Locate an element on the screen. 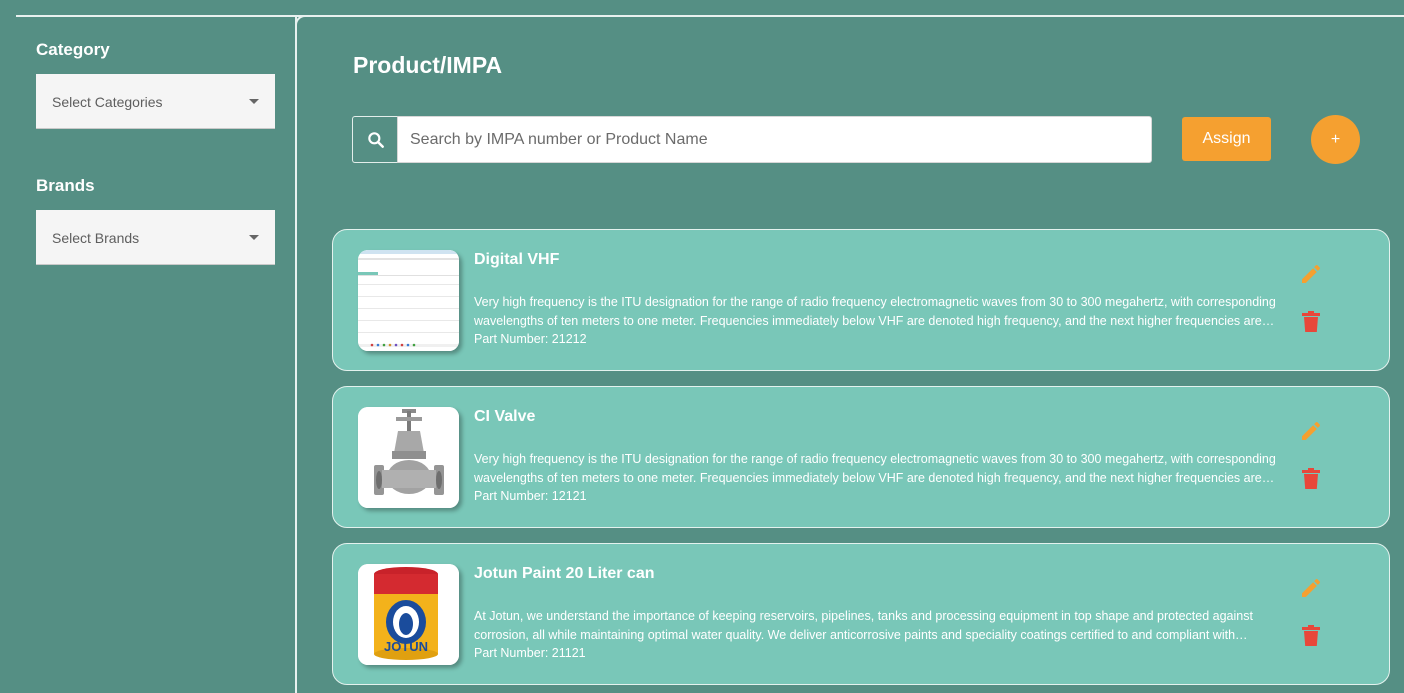  paint-can-image: JOTUN is located at coordinates (408, 614).